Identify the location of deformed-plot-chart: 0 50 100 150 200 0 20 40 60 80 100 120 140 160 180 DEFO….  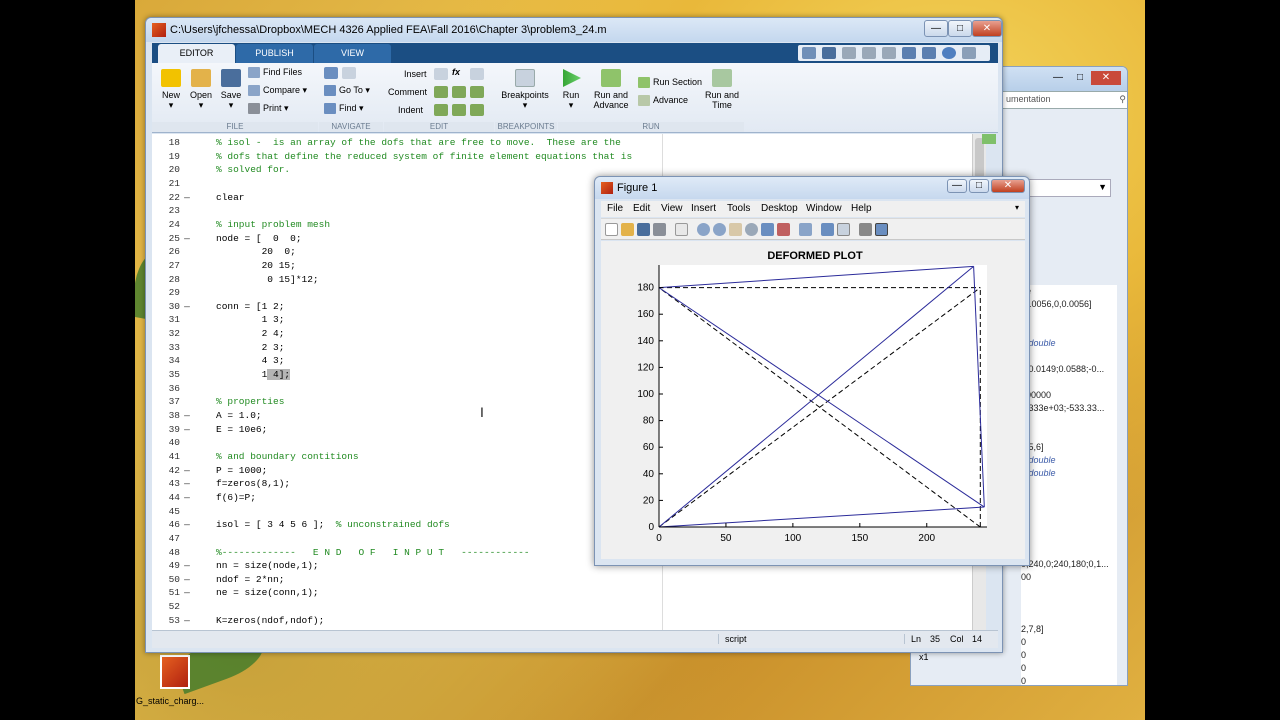
(813, 400).